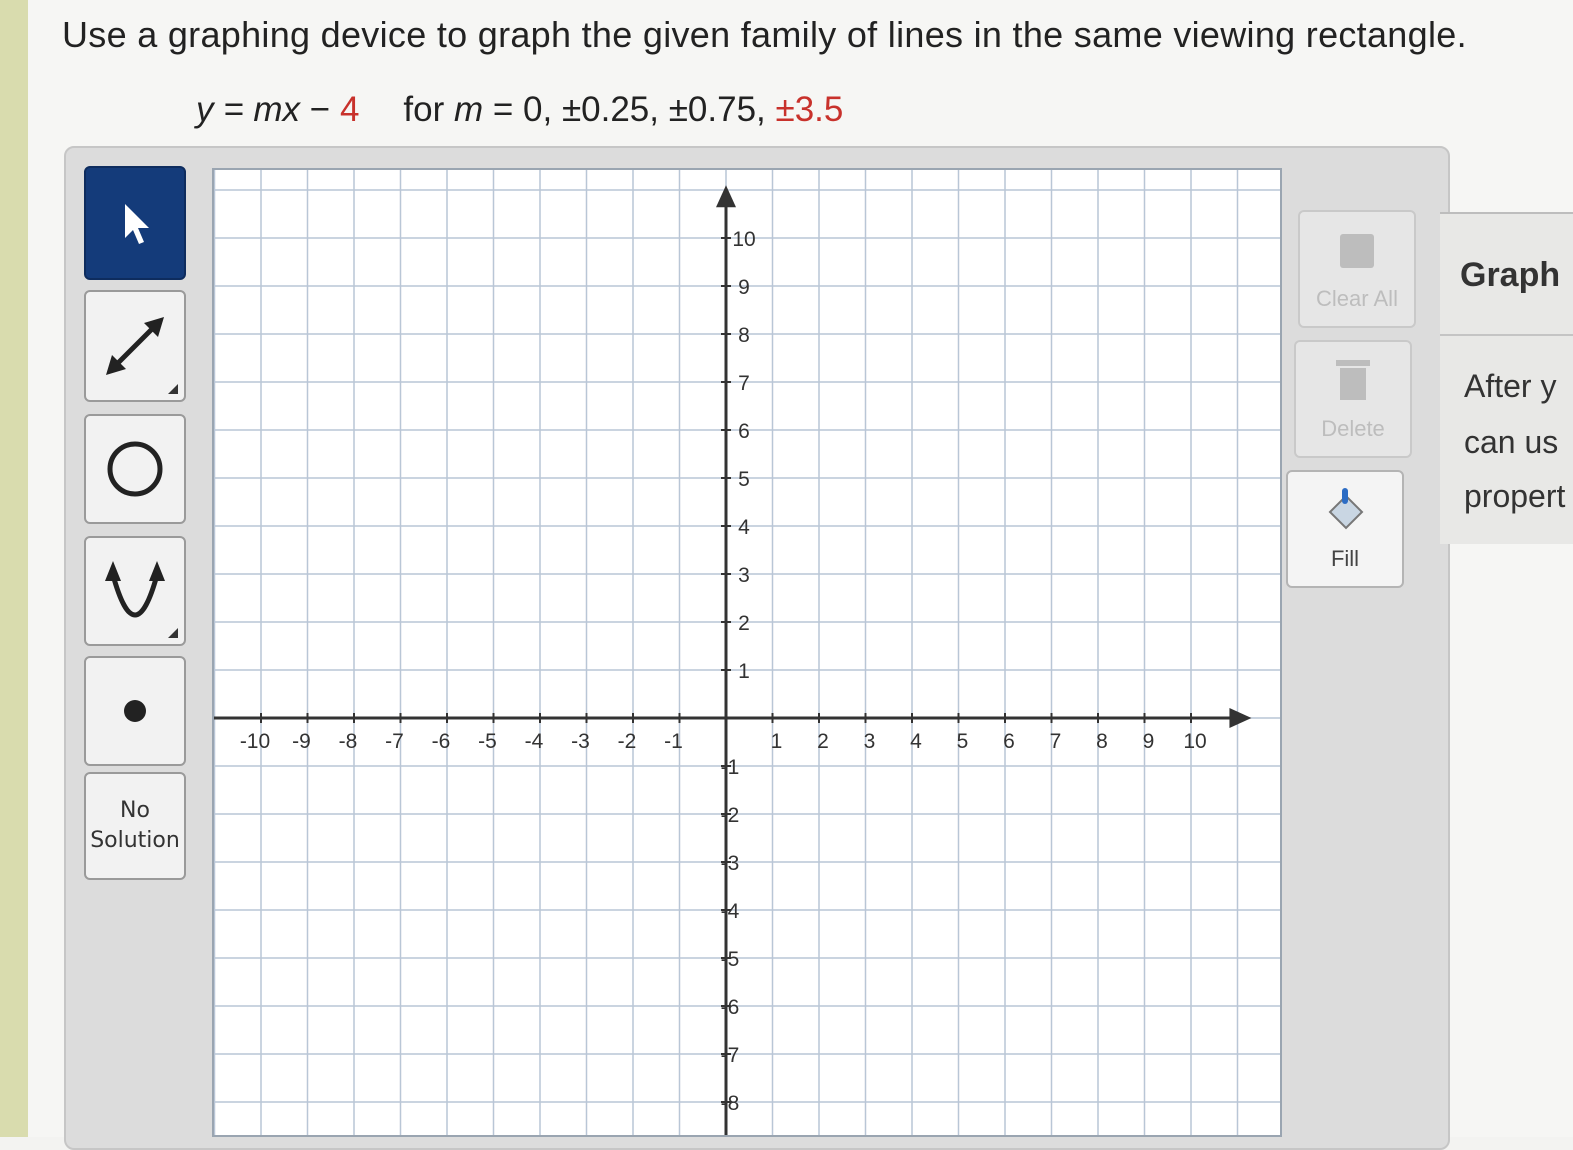 The height and width of the screenshot is (1150, 1573). I want to click on x-tick-label: 9, so click(1149, 741).